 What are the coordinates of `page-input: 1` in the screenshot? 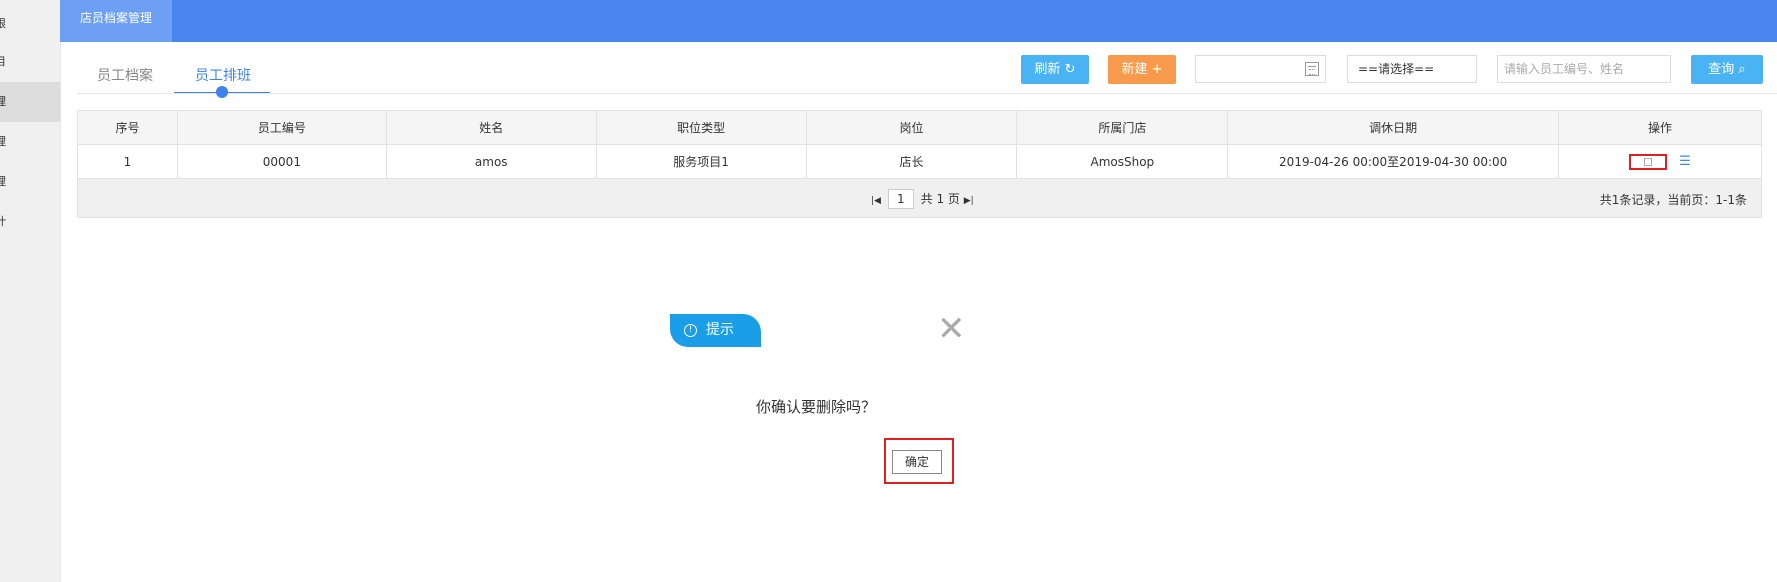 It's located at (900, 199).